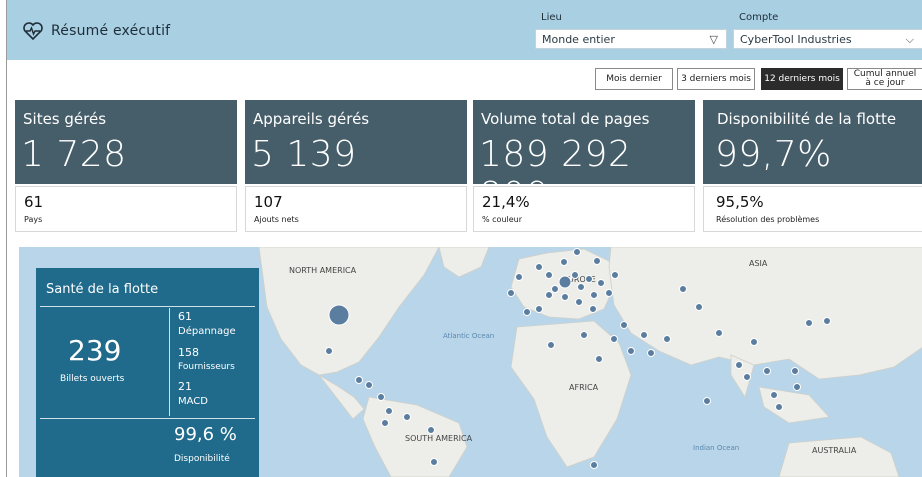 This screenshot has width=922, height=477. I want to click on account-dropdown: CyberTool Industries ⌵, so click(827, 39).